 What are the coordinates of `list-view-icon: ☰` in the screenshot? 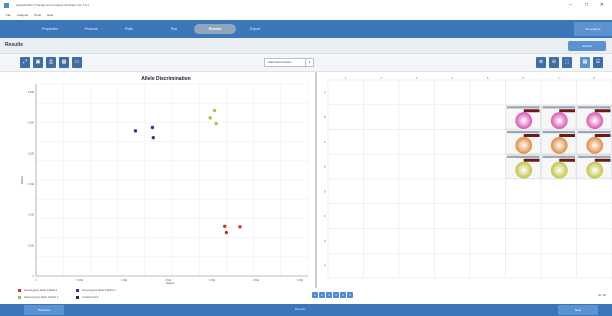 It's located at (598, 62).